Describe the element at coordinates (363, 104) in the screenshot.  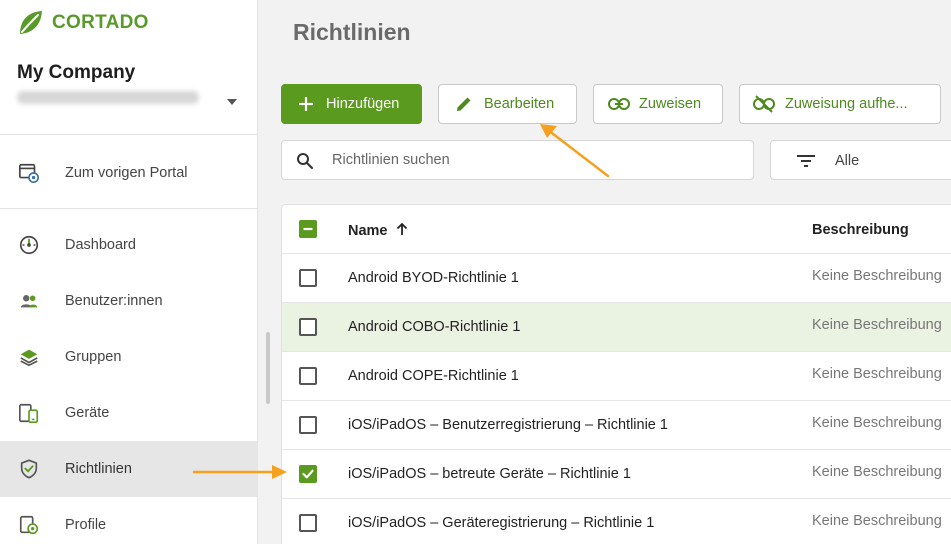
I see `add-button-label: Hinzufügen` at that location.